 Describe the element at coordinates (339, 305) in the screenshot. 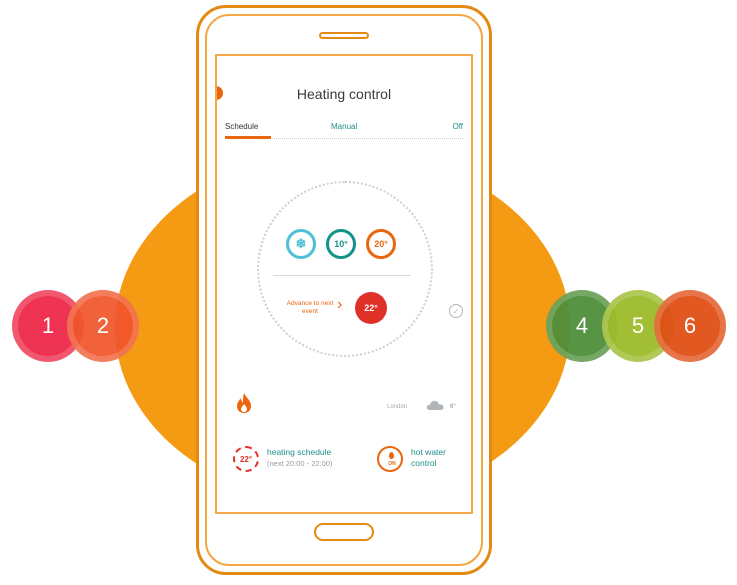

I see `chevron-right-icon: ›` at that location.